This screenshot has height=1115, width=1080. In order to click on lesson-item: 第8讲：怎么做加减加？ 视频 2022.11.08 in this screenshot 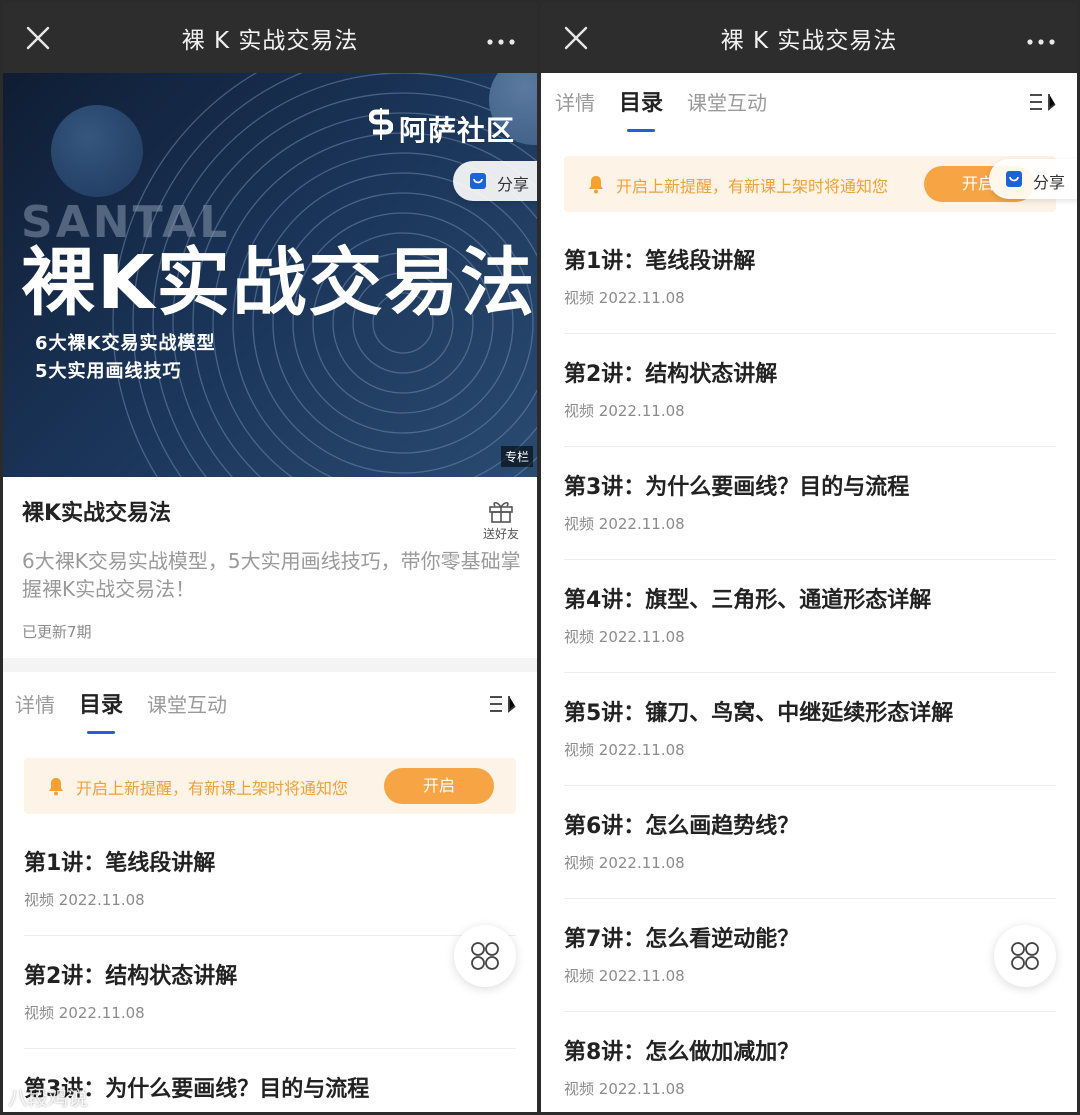, I will do `click(810, 1062)`.